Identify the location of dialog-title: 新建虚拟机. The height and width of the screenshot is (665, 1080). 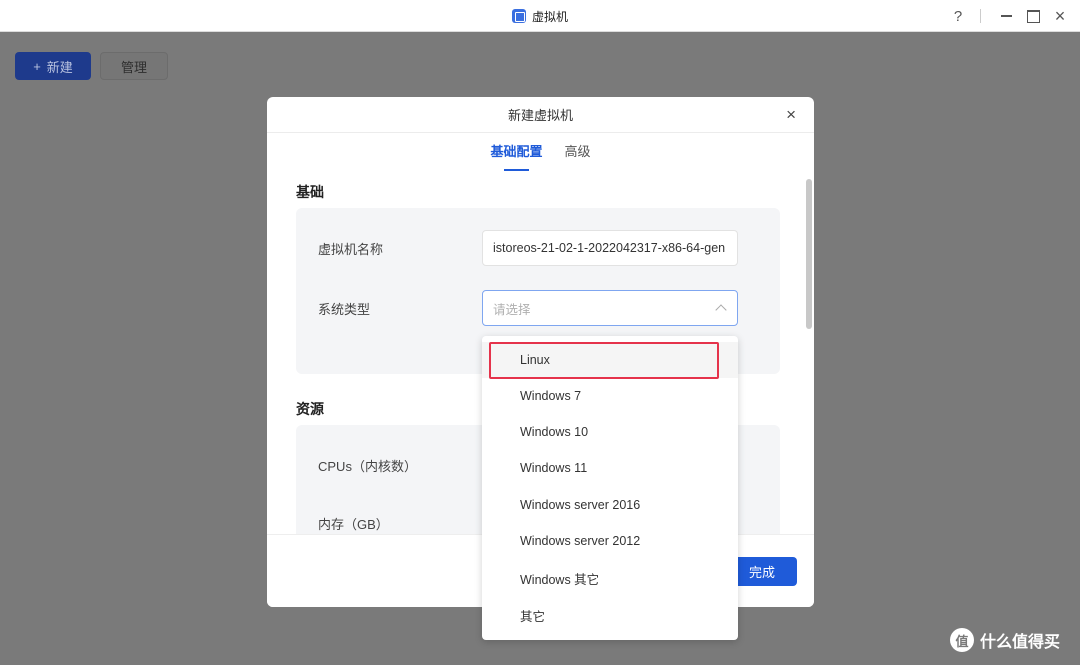
(540, 115).